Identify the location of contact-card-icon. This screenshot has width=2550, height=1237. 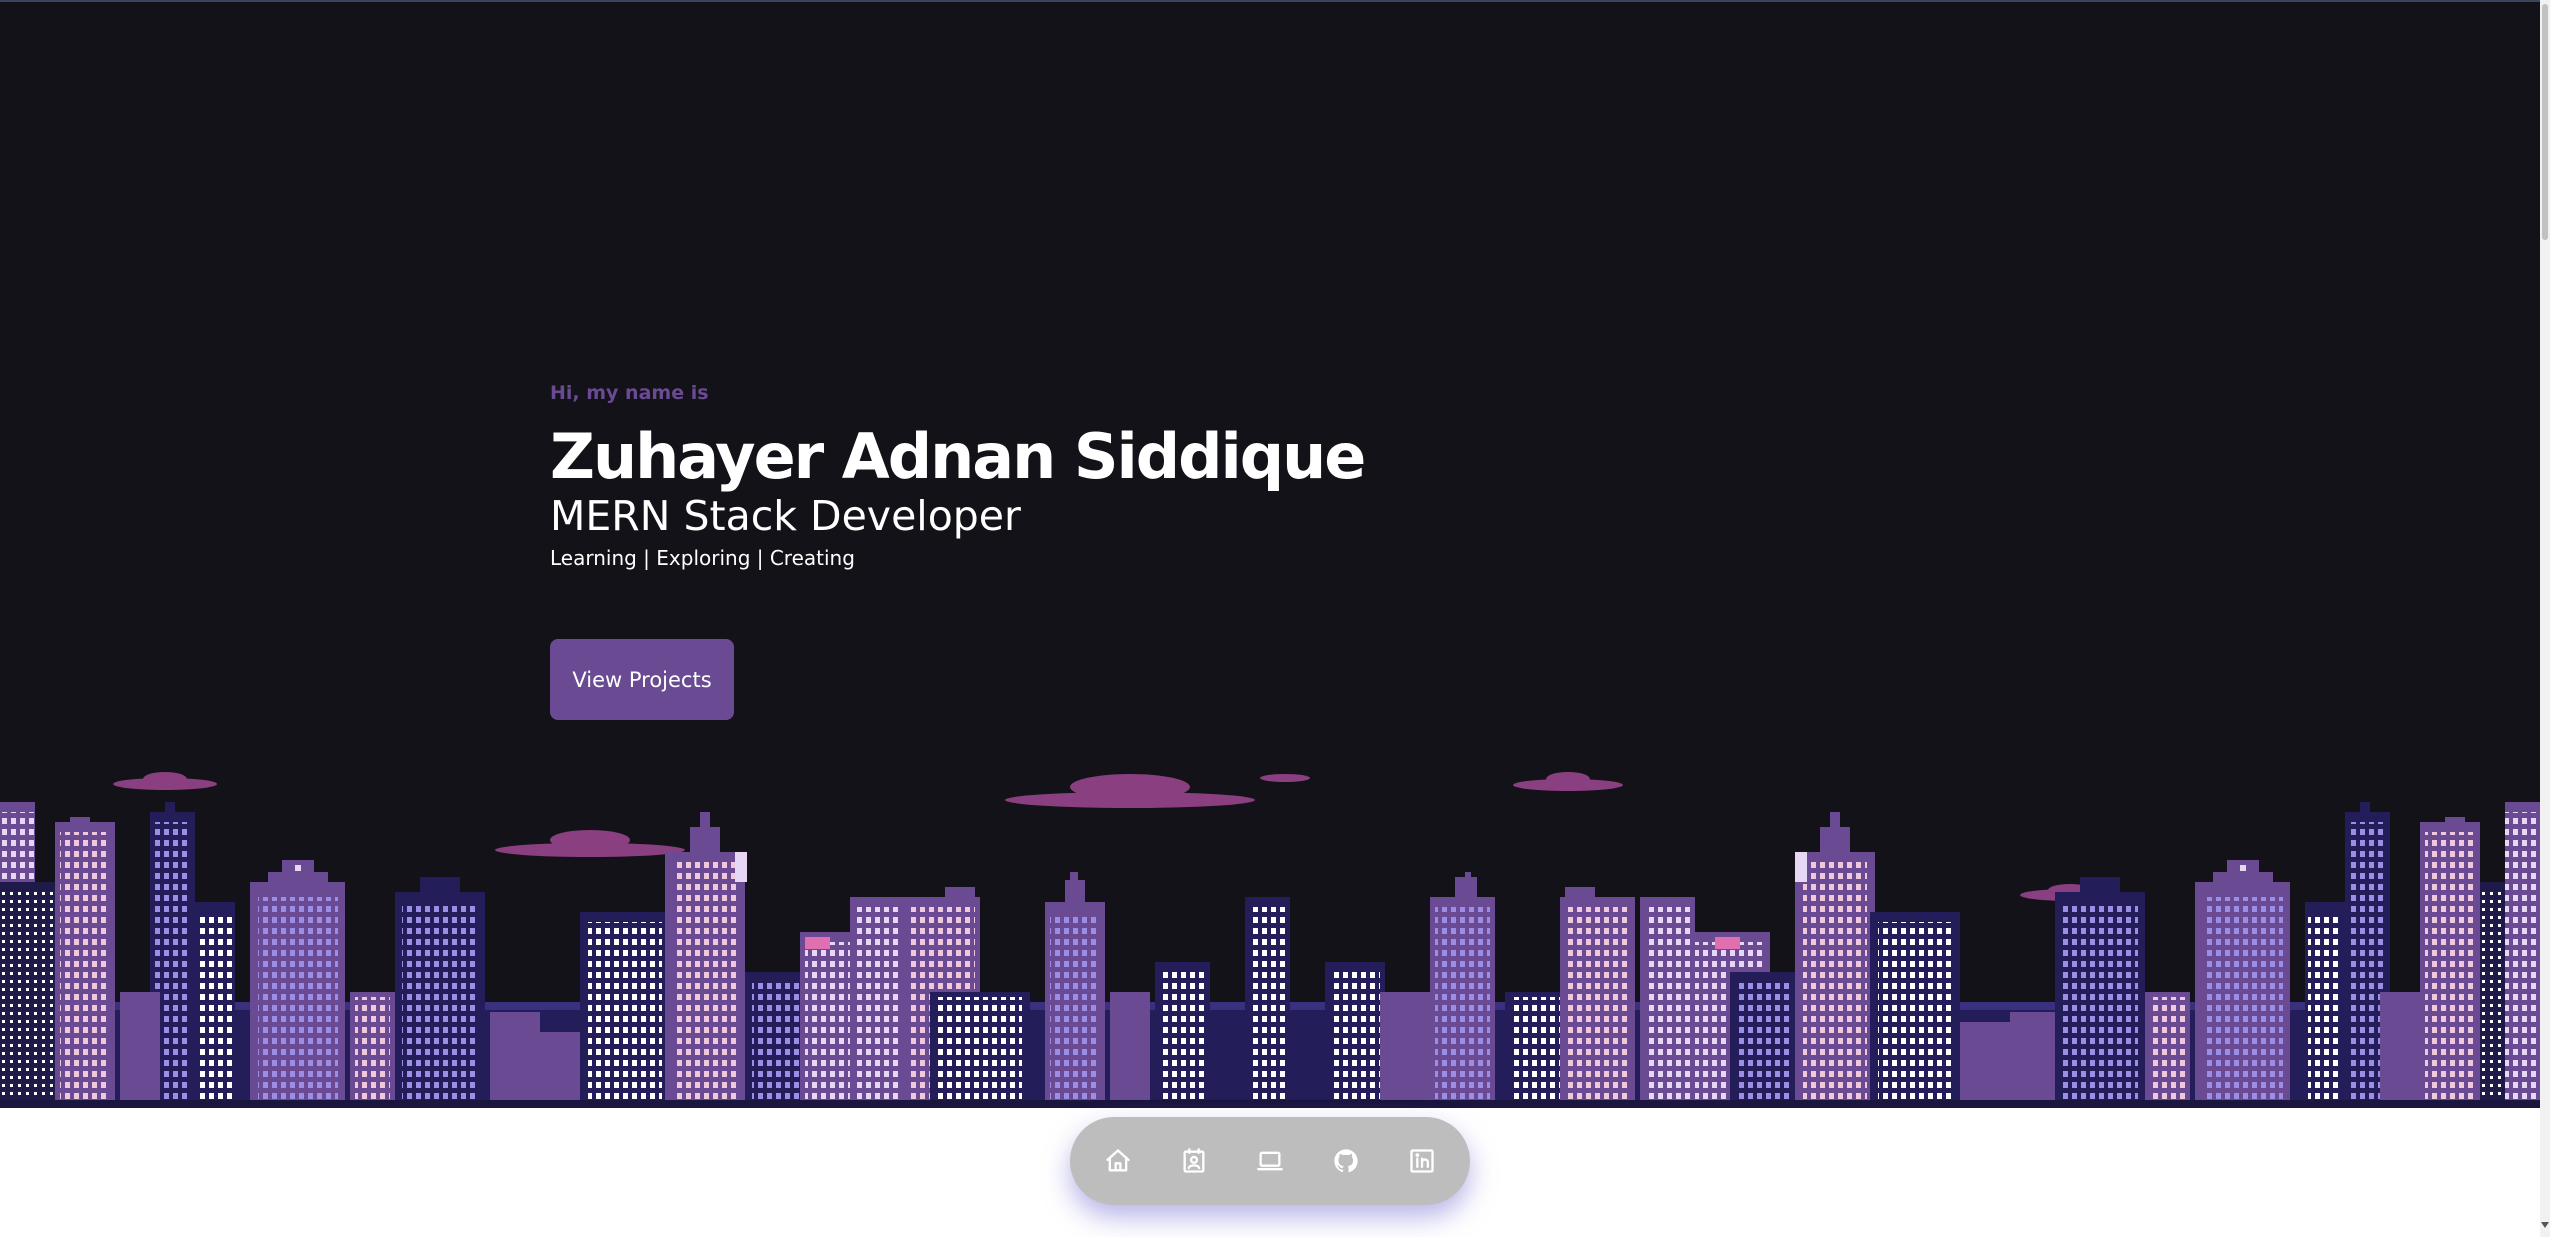
(1194, 1160).